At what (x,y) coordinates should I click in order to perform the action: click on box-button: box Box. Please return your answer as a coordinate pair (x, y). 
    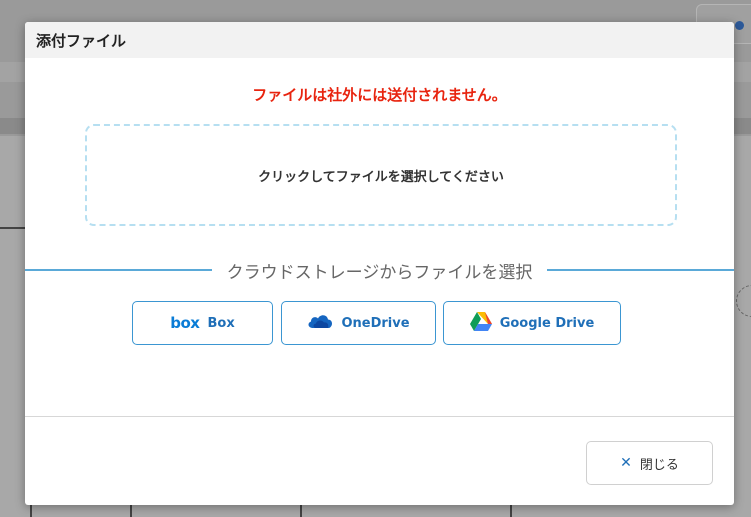
    Looking at the image, I should click on (202, 323).